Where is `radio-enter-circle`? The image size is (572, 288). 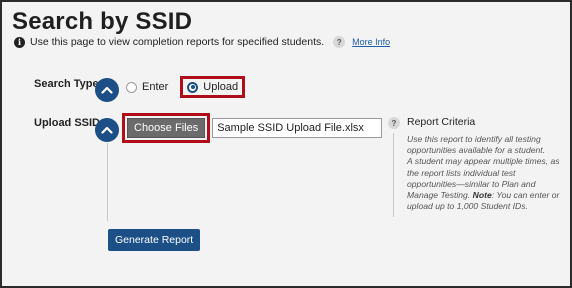 radio-enter-circle is located at coordinates (131, 87).